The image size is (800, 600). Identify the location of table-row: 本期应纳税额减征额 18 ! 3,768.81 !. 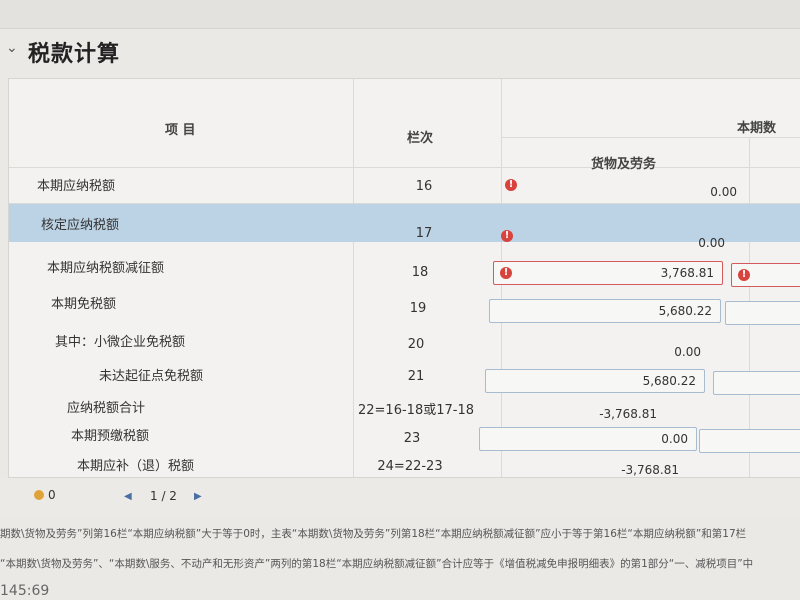
(404, 265).